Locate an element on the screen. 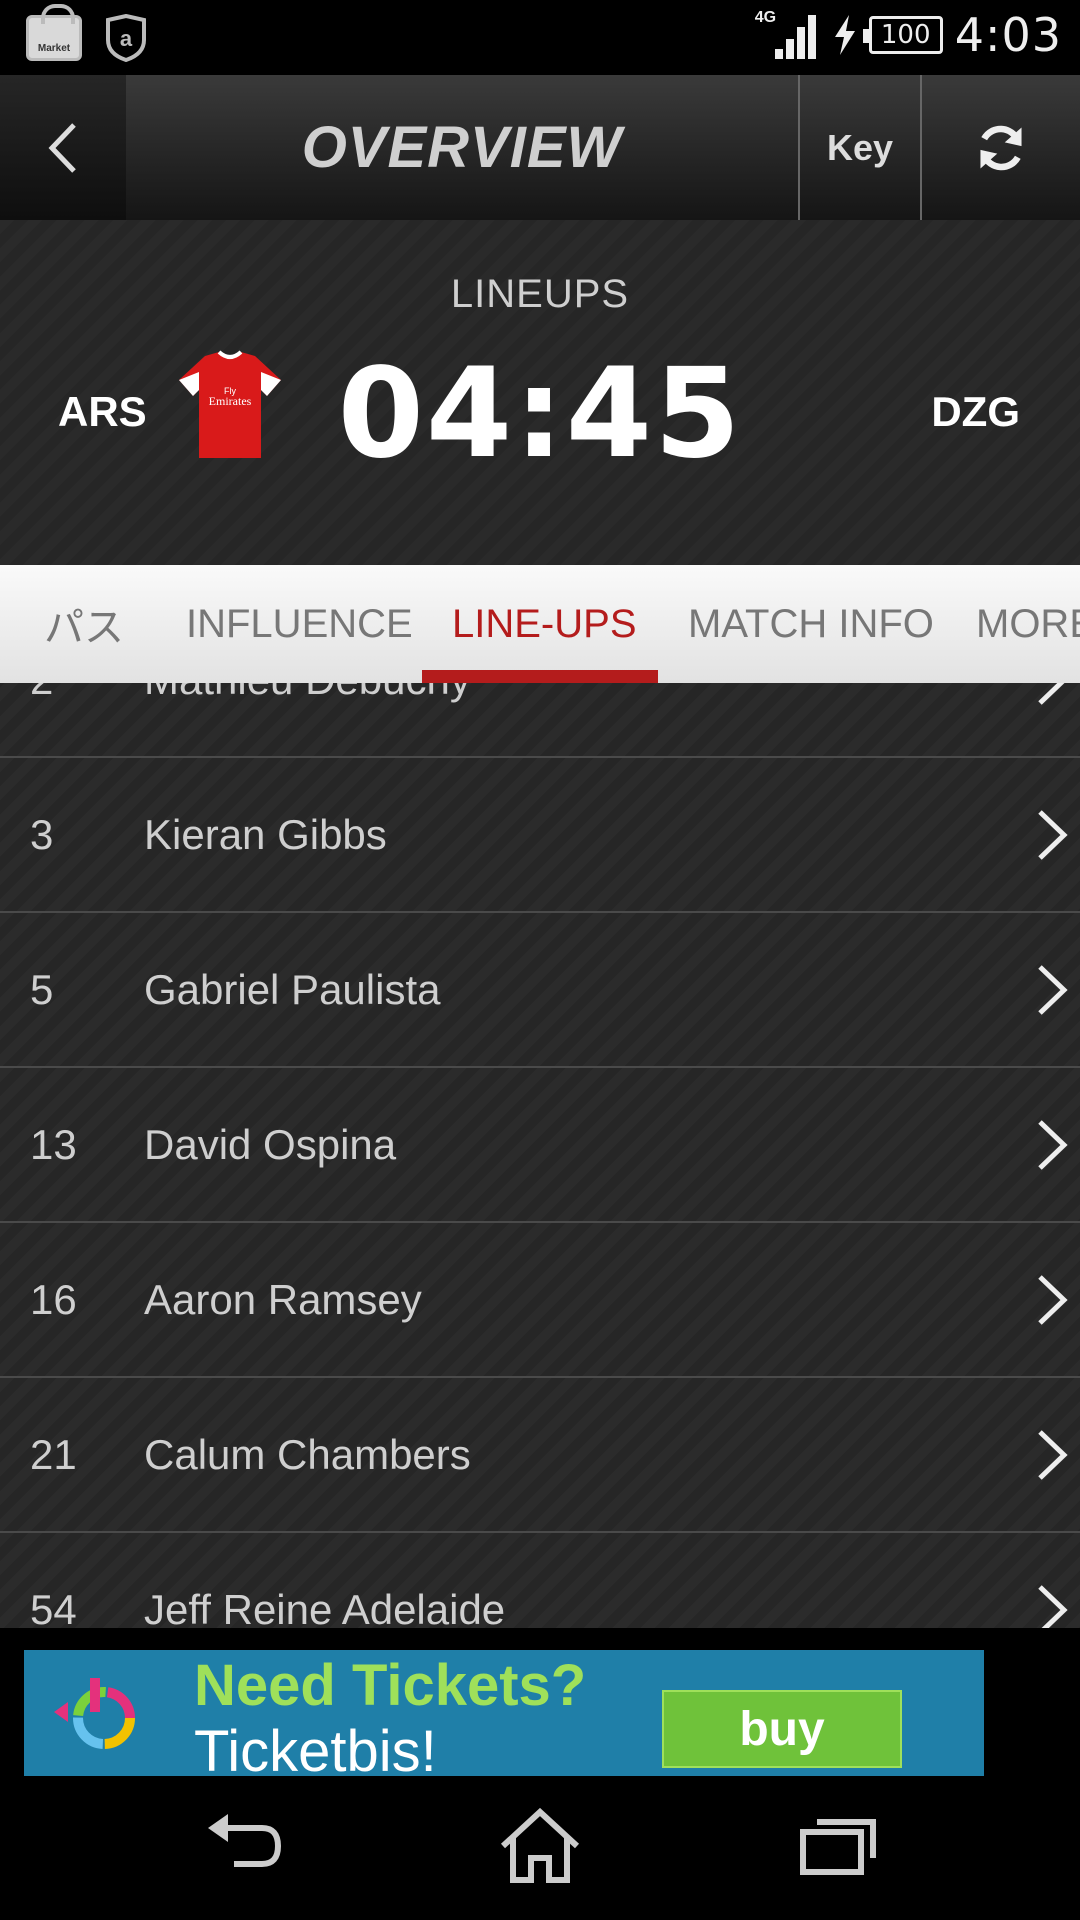  list-item: 13 David Ospina is located at coordinates (540, 1145).